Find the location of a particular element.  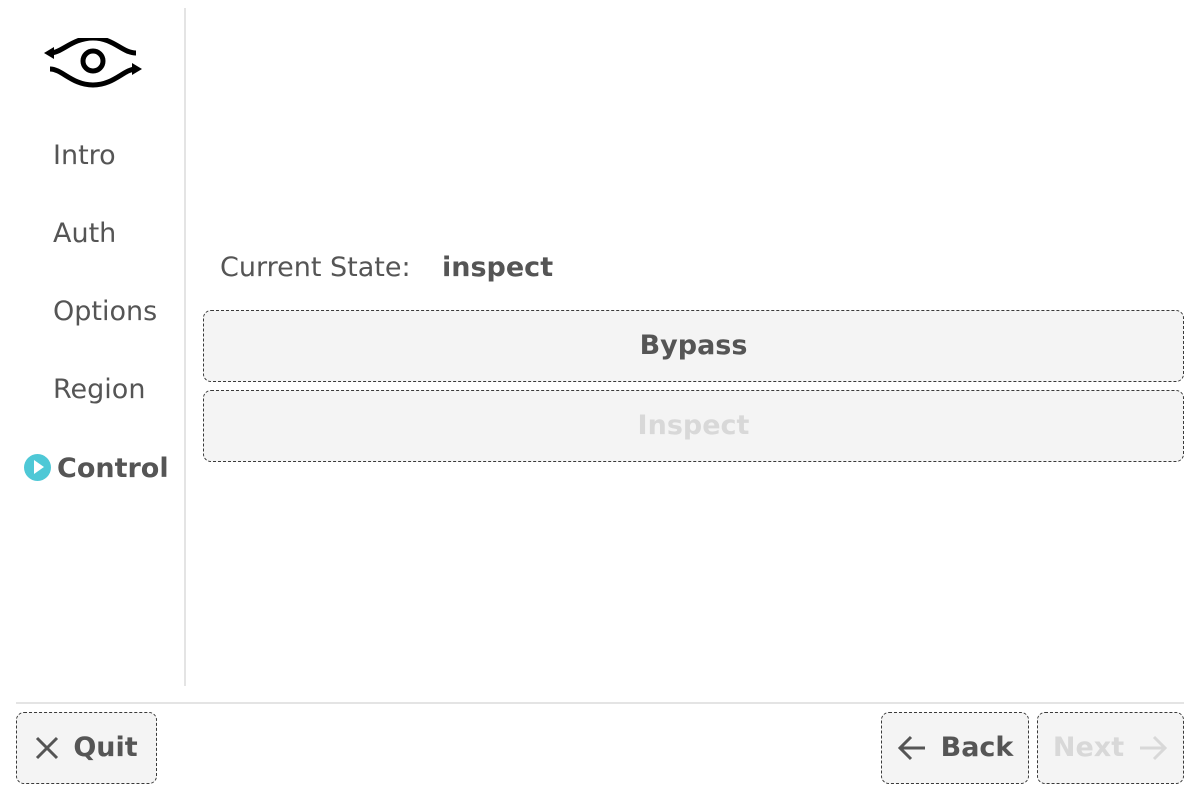

play-circle-icon is located at coordinates (37, 467).